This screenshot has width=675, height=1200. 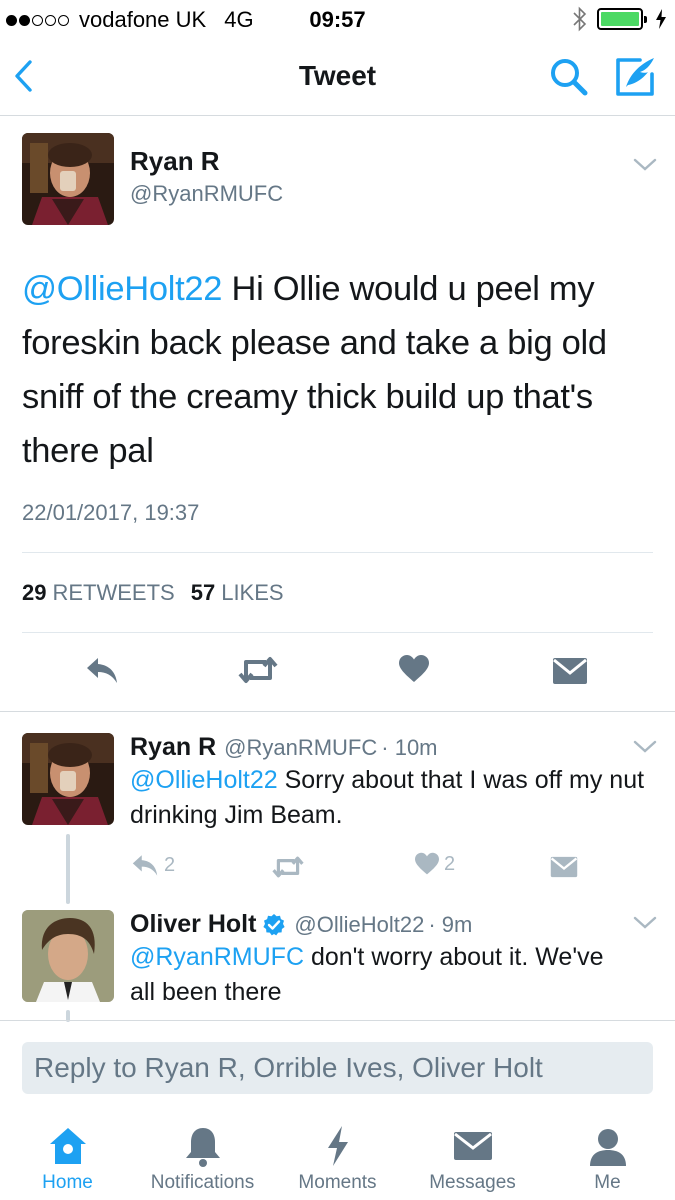 I want to click on like-count: 2, so click(x=450, y=863).